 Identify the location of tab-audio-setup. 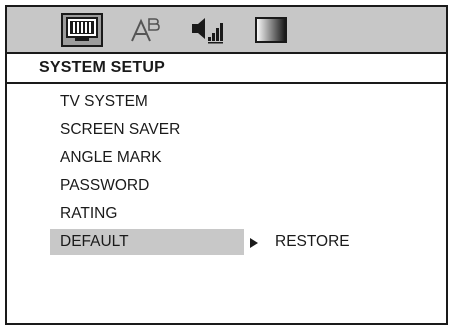
(208, 30).